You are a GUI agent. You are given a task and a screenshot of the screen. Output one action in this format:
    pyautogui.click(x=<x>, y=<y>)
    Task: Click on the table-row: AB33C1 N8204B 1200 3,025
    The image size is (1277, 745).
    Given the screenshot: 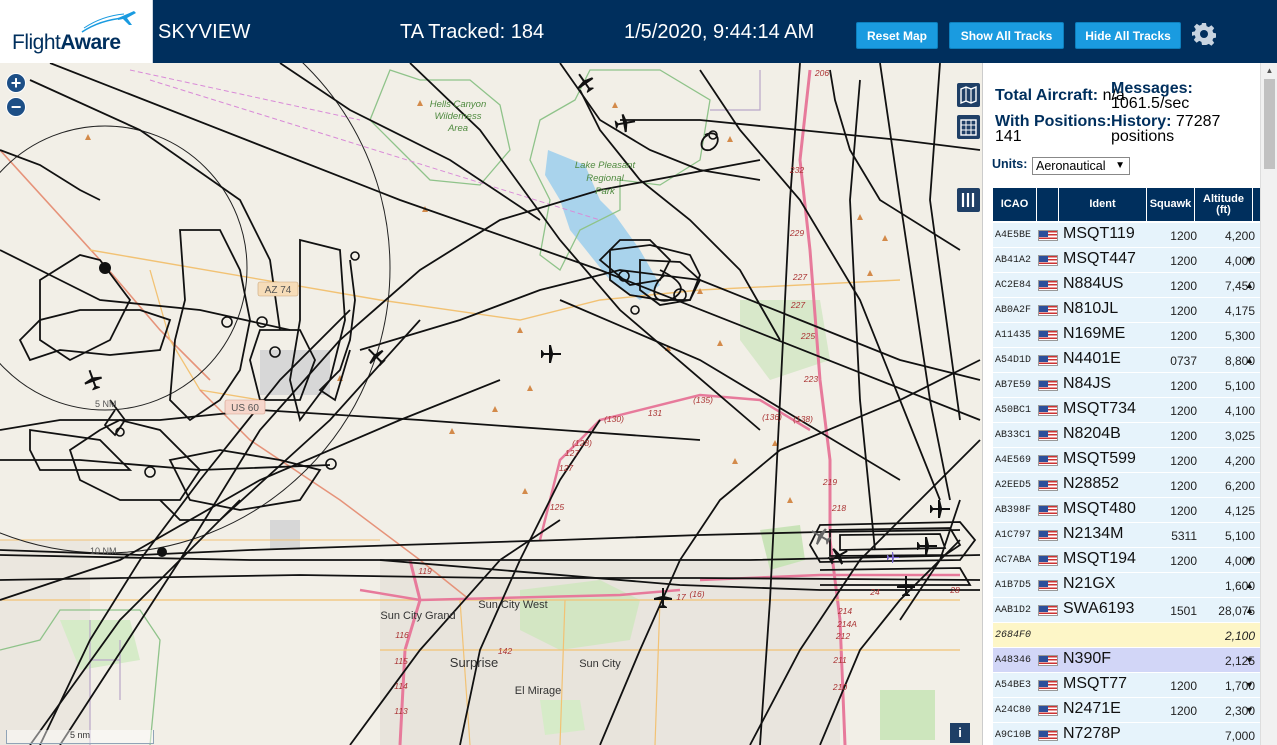 What is the action you would take?
    pyautogui.click(x=1128, y=435)
    